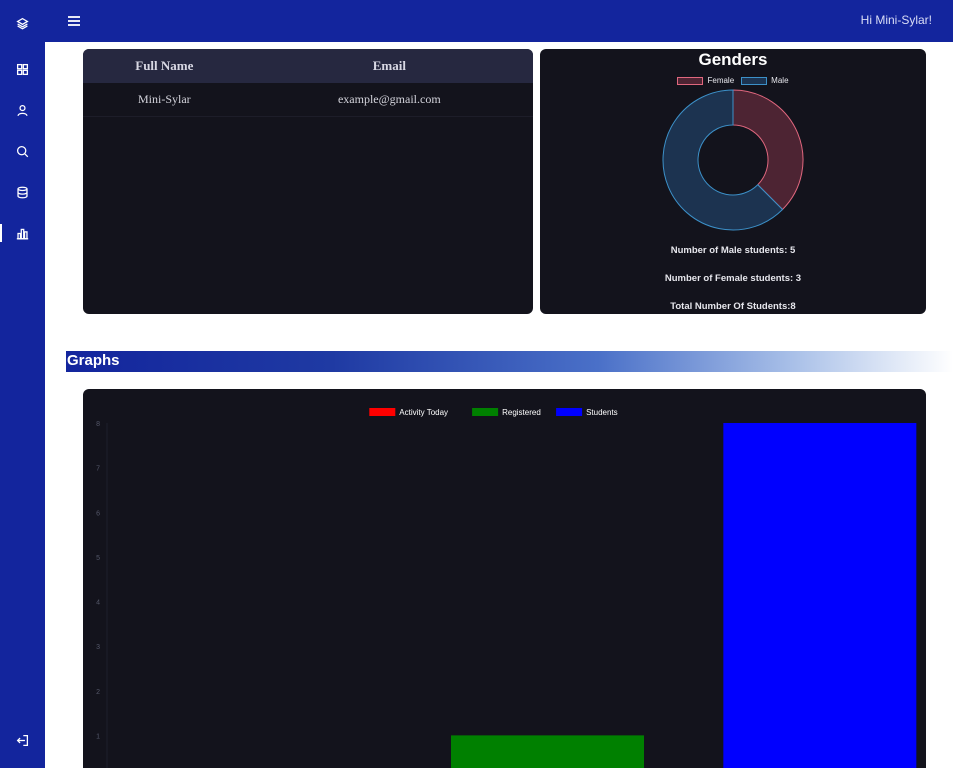 The height and width of the screenshot is (768, 953). What do you see at coordinates (896, 20) in the screenshot?
I see `user-greeting: Hi Mini-Sylar!` at bounding box center [896, 20].